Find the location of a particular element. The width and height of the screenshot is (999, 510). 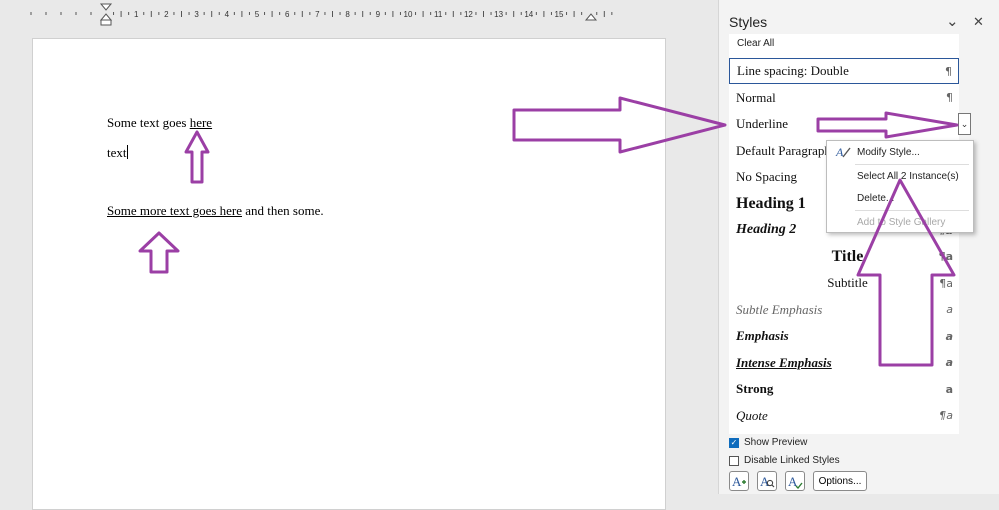

style-item-label: Normal is located at coordinates (756, 97).